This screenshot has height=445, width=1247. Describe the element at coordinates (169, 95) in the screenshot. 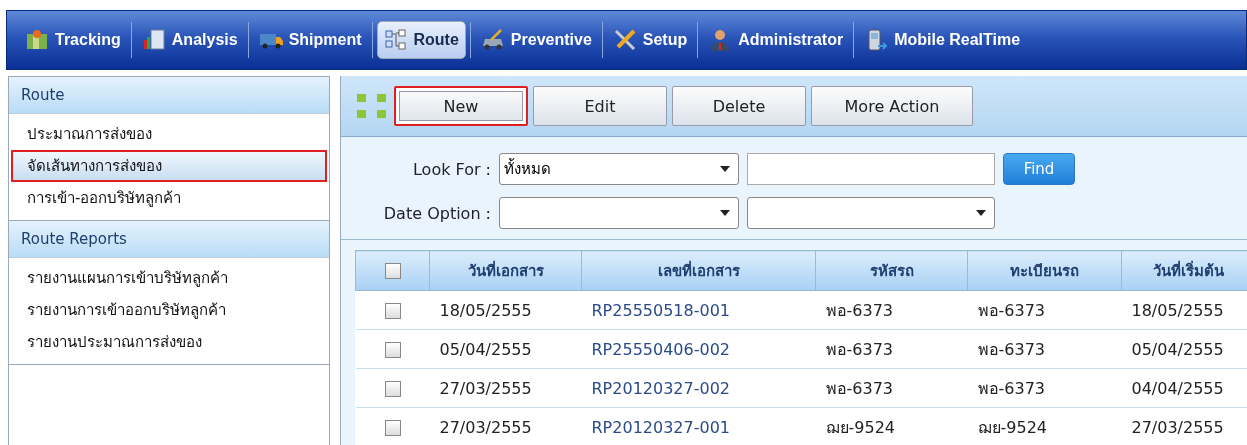

I see `sidebar-header: Route` at that location.